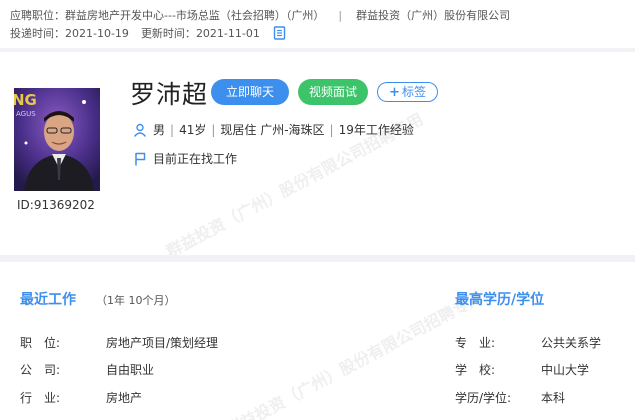 The image size is (635, 420). I want to click on edu-major-value: 公共关系学, so click(571, 343).